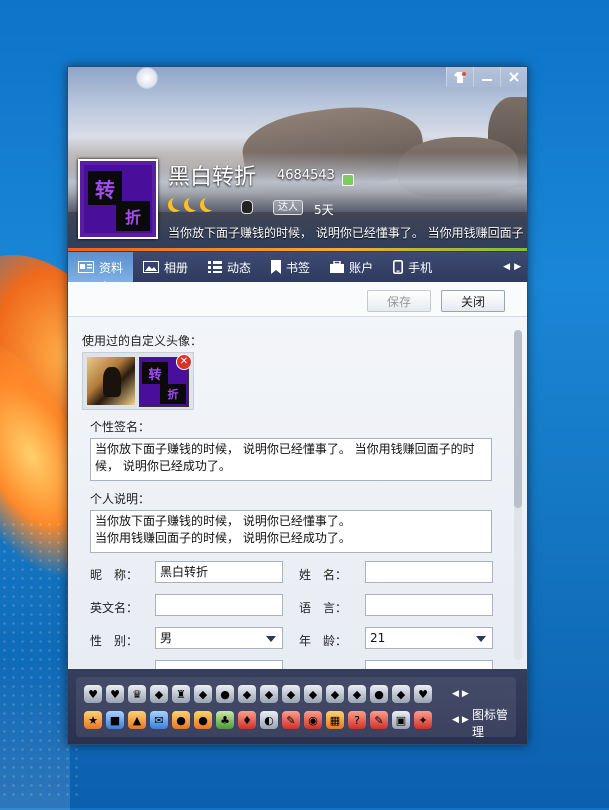 This screenshot has height=810, width=609. What do you see at coordinates (429, 605) in the screenshot?
I see `language-field` at bounding box center [429, 605].